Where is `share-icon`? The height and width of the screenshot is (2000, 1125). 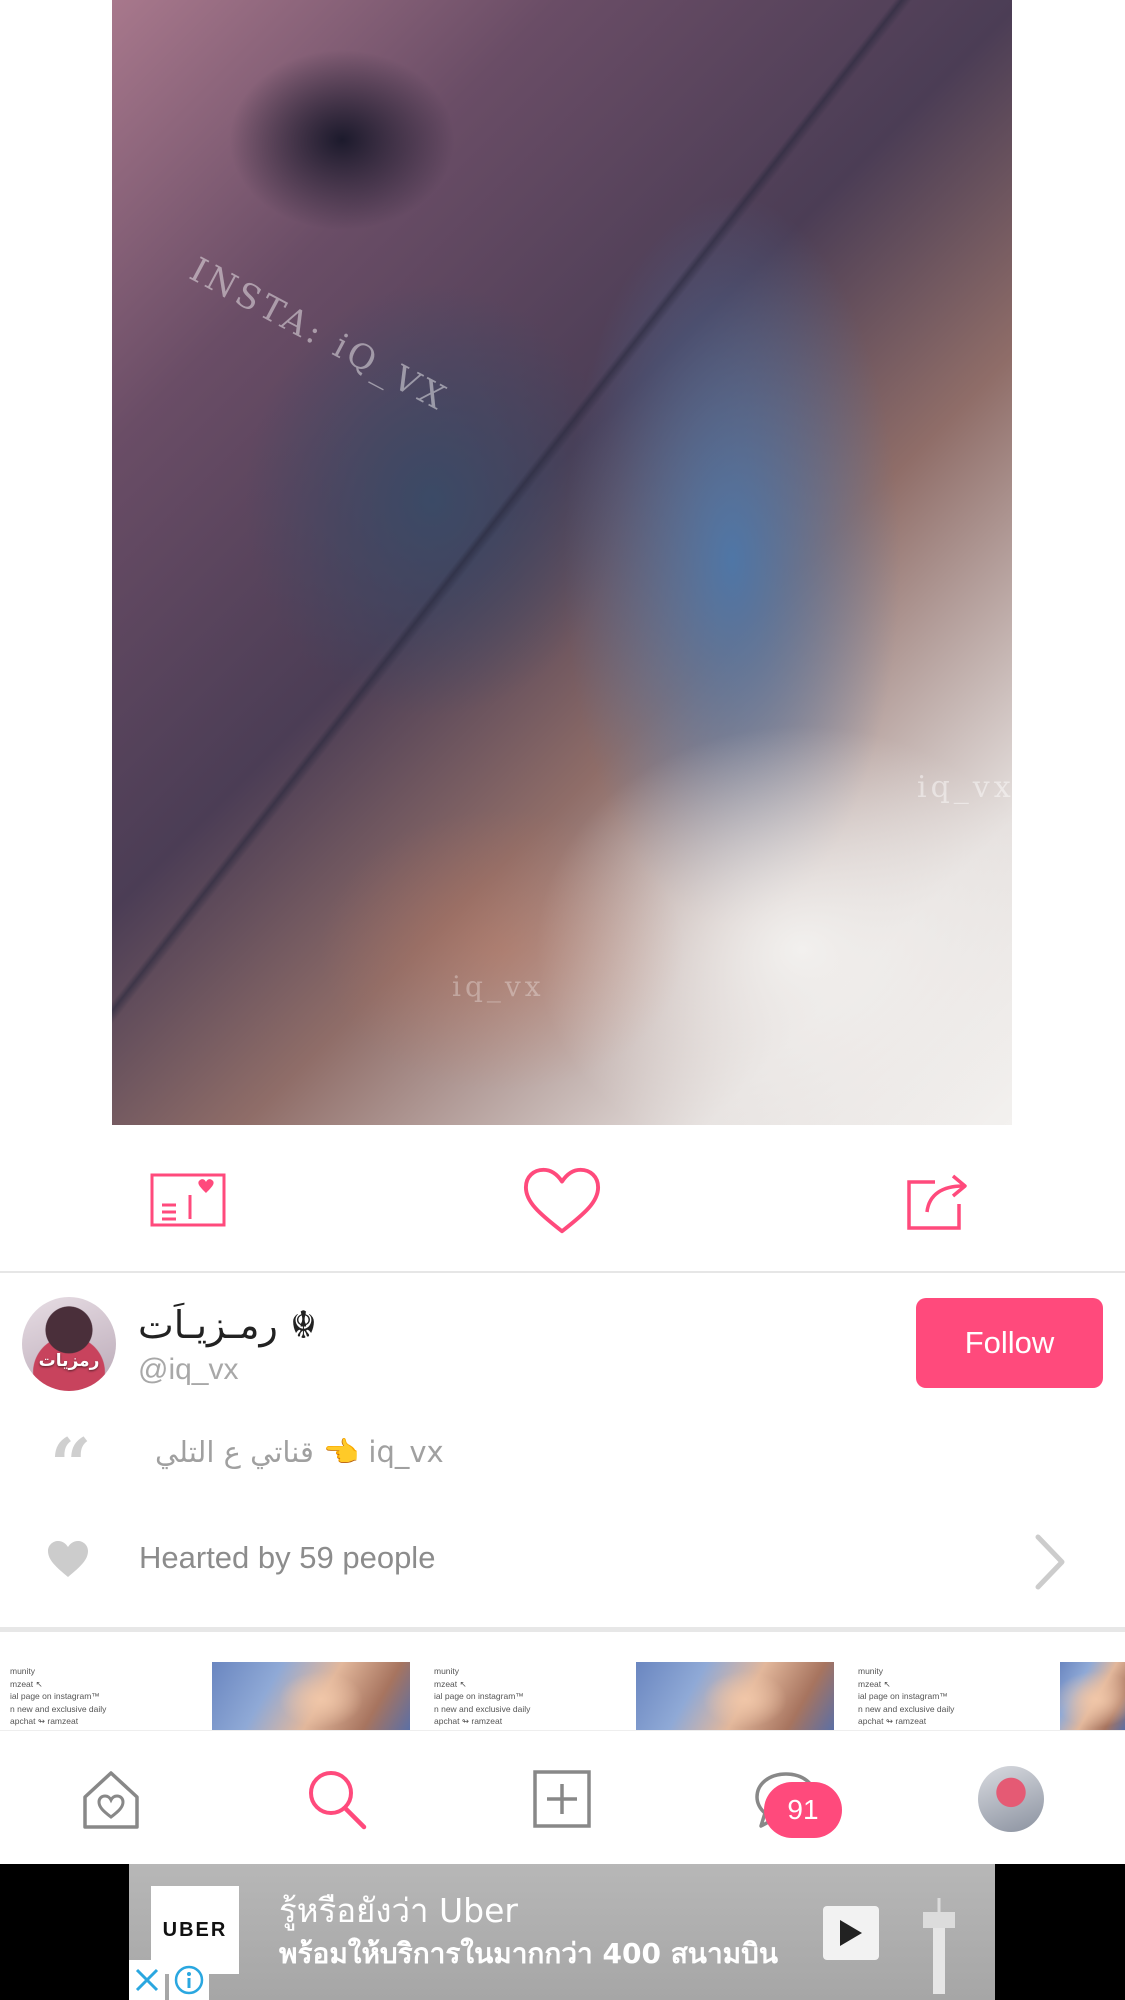
share-icon is located at coordinates (937, 1202).